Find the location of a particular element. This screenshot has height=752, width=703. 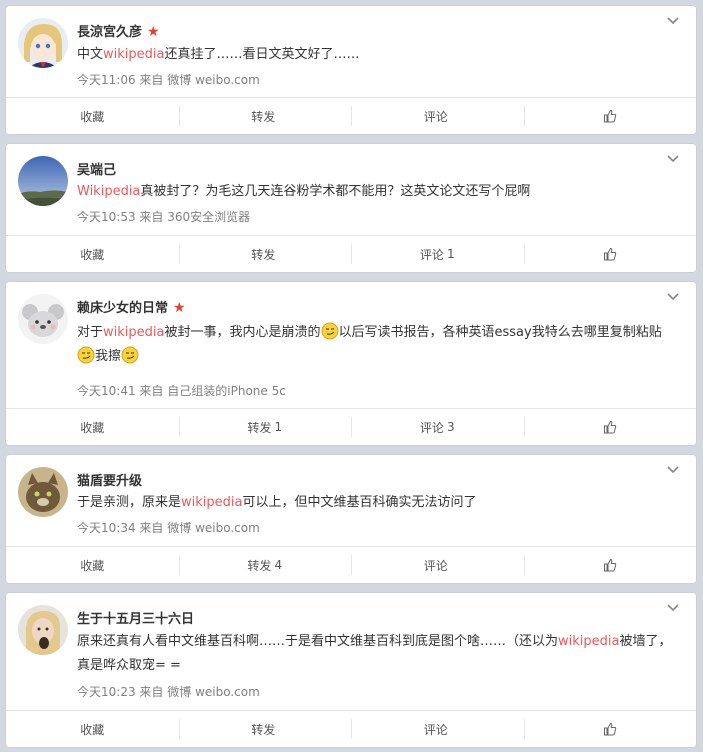

post-time: 今天10:41 is located at coordinates (106, 391).